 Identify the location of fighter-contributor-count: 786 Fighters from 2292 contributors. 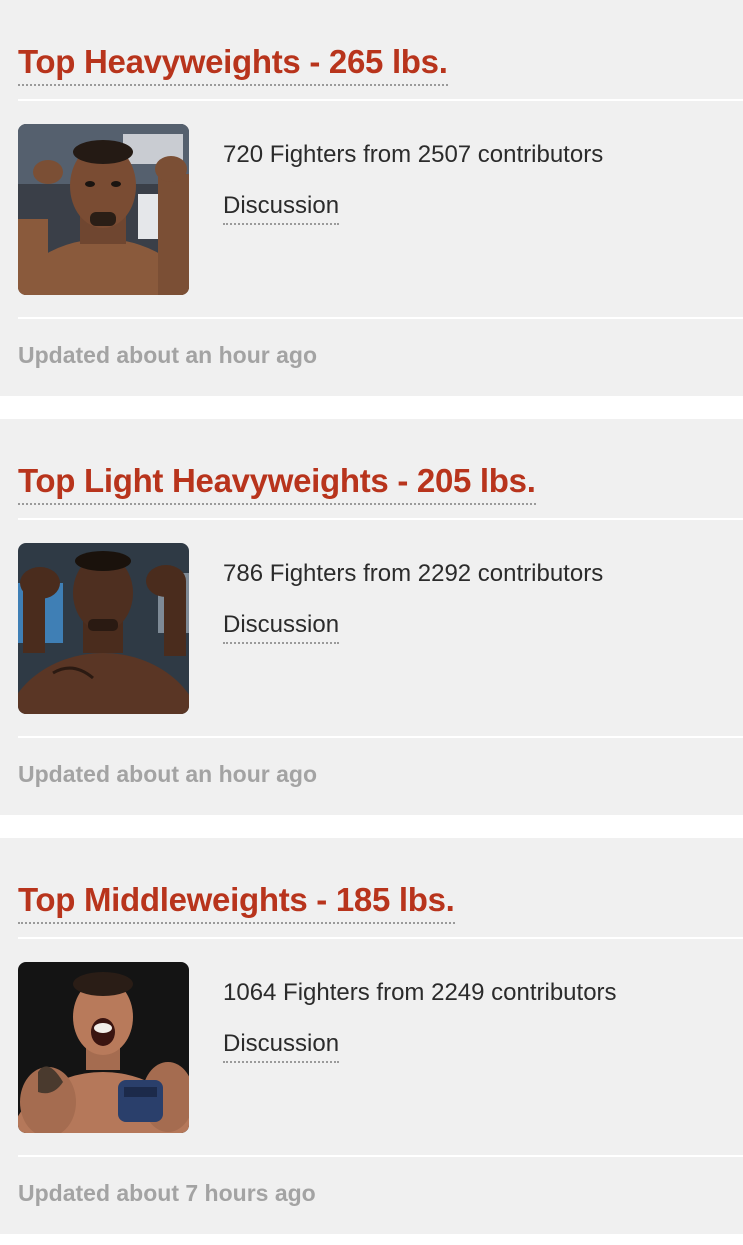
(413, 573).